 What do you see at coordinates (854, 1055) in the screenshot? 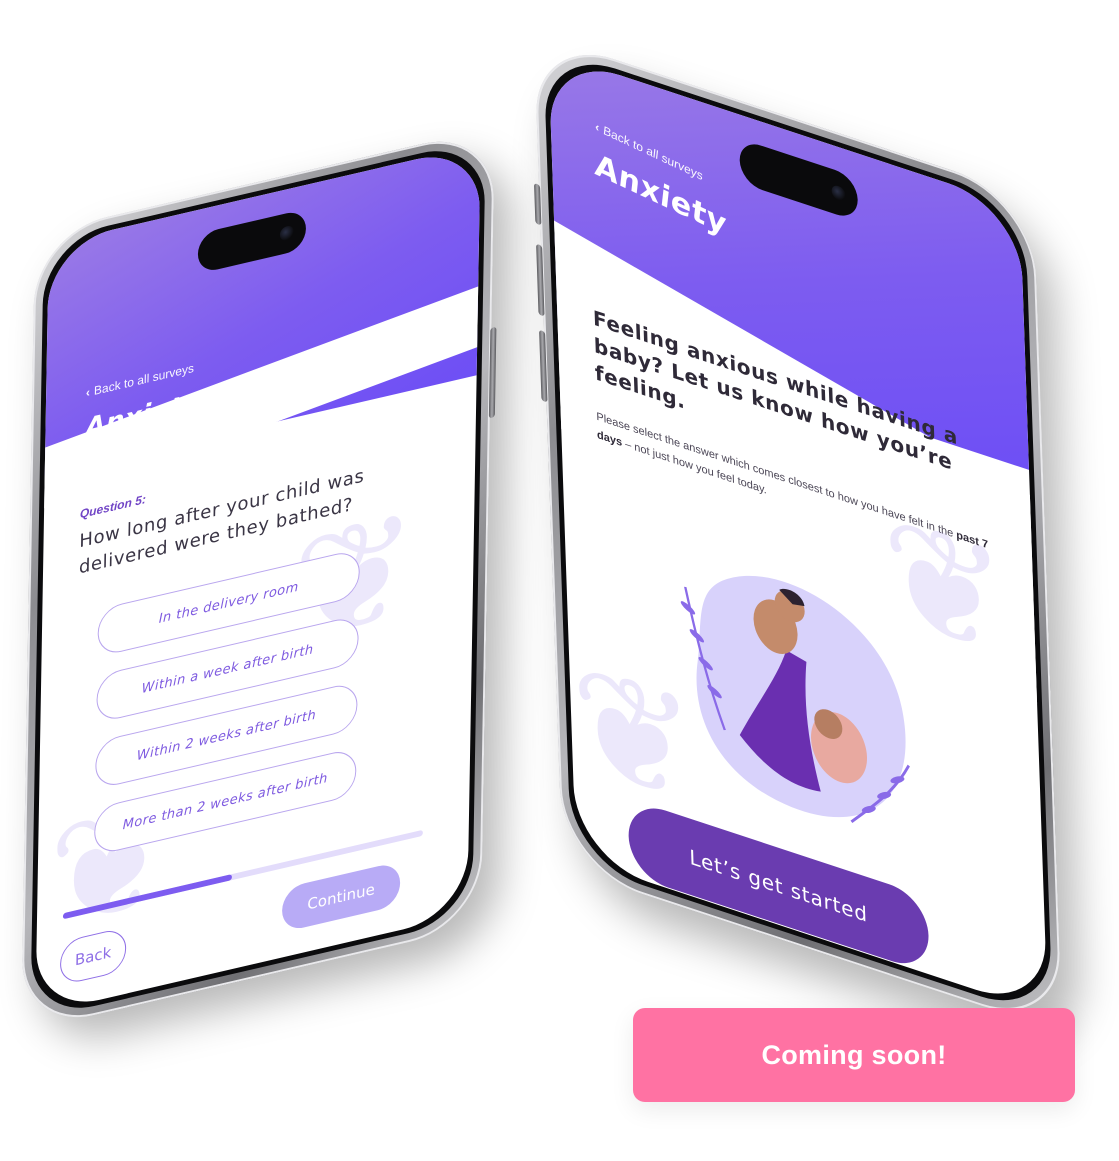
I see `coming-soon-badge: Coming soon!` at bounding box center [854, 1055].